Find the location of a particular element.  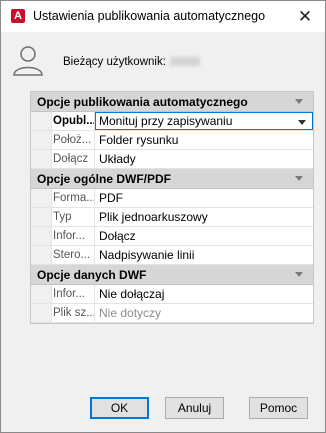

property-row: Infor... Dołącz is located at coordinates (172, 236).